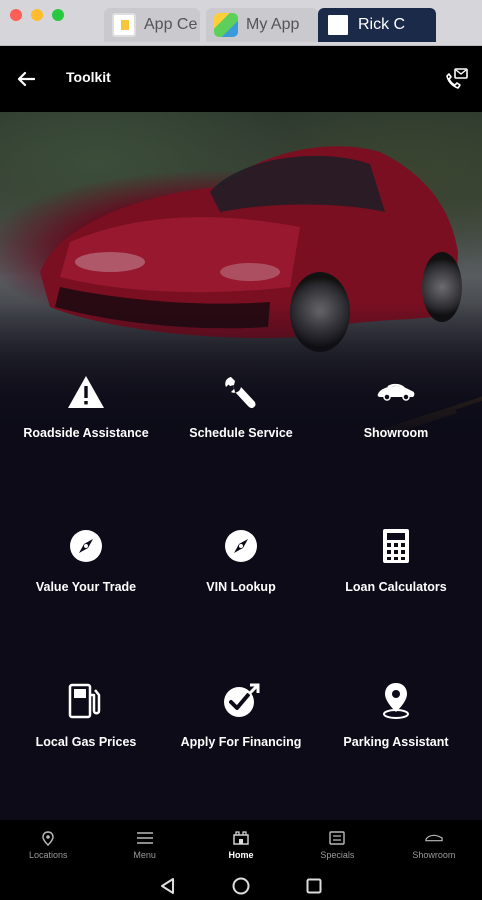 This screenshot has width=482, height=900. What do you see at coordinates (86, 433) in the screenshot?
I see `tile-label: Roadside Assistance` at bounding box center [86, 433].